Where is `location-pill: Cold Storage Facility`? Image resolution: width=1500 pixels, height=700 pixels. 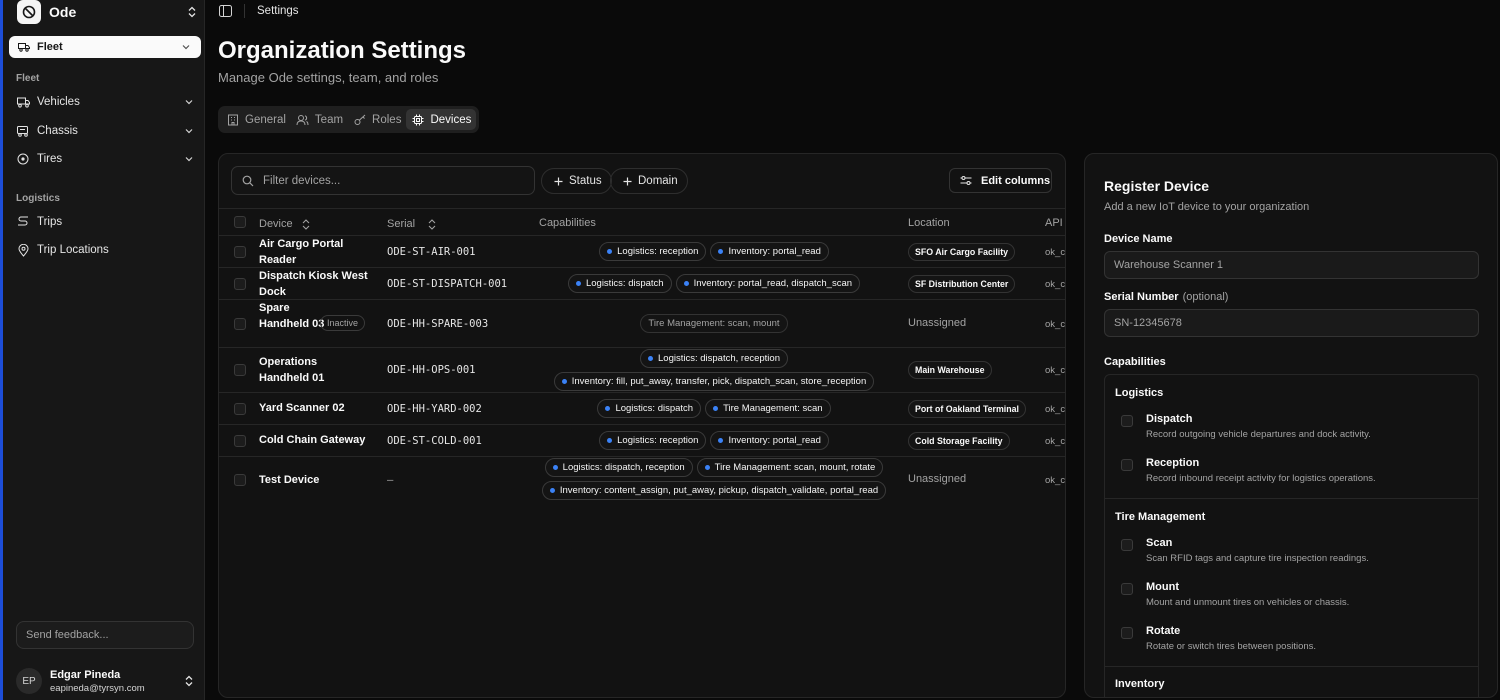
location-pill: Cold Storage Facility is located at coordinates (959, 441).